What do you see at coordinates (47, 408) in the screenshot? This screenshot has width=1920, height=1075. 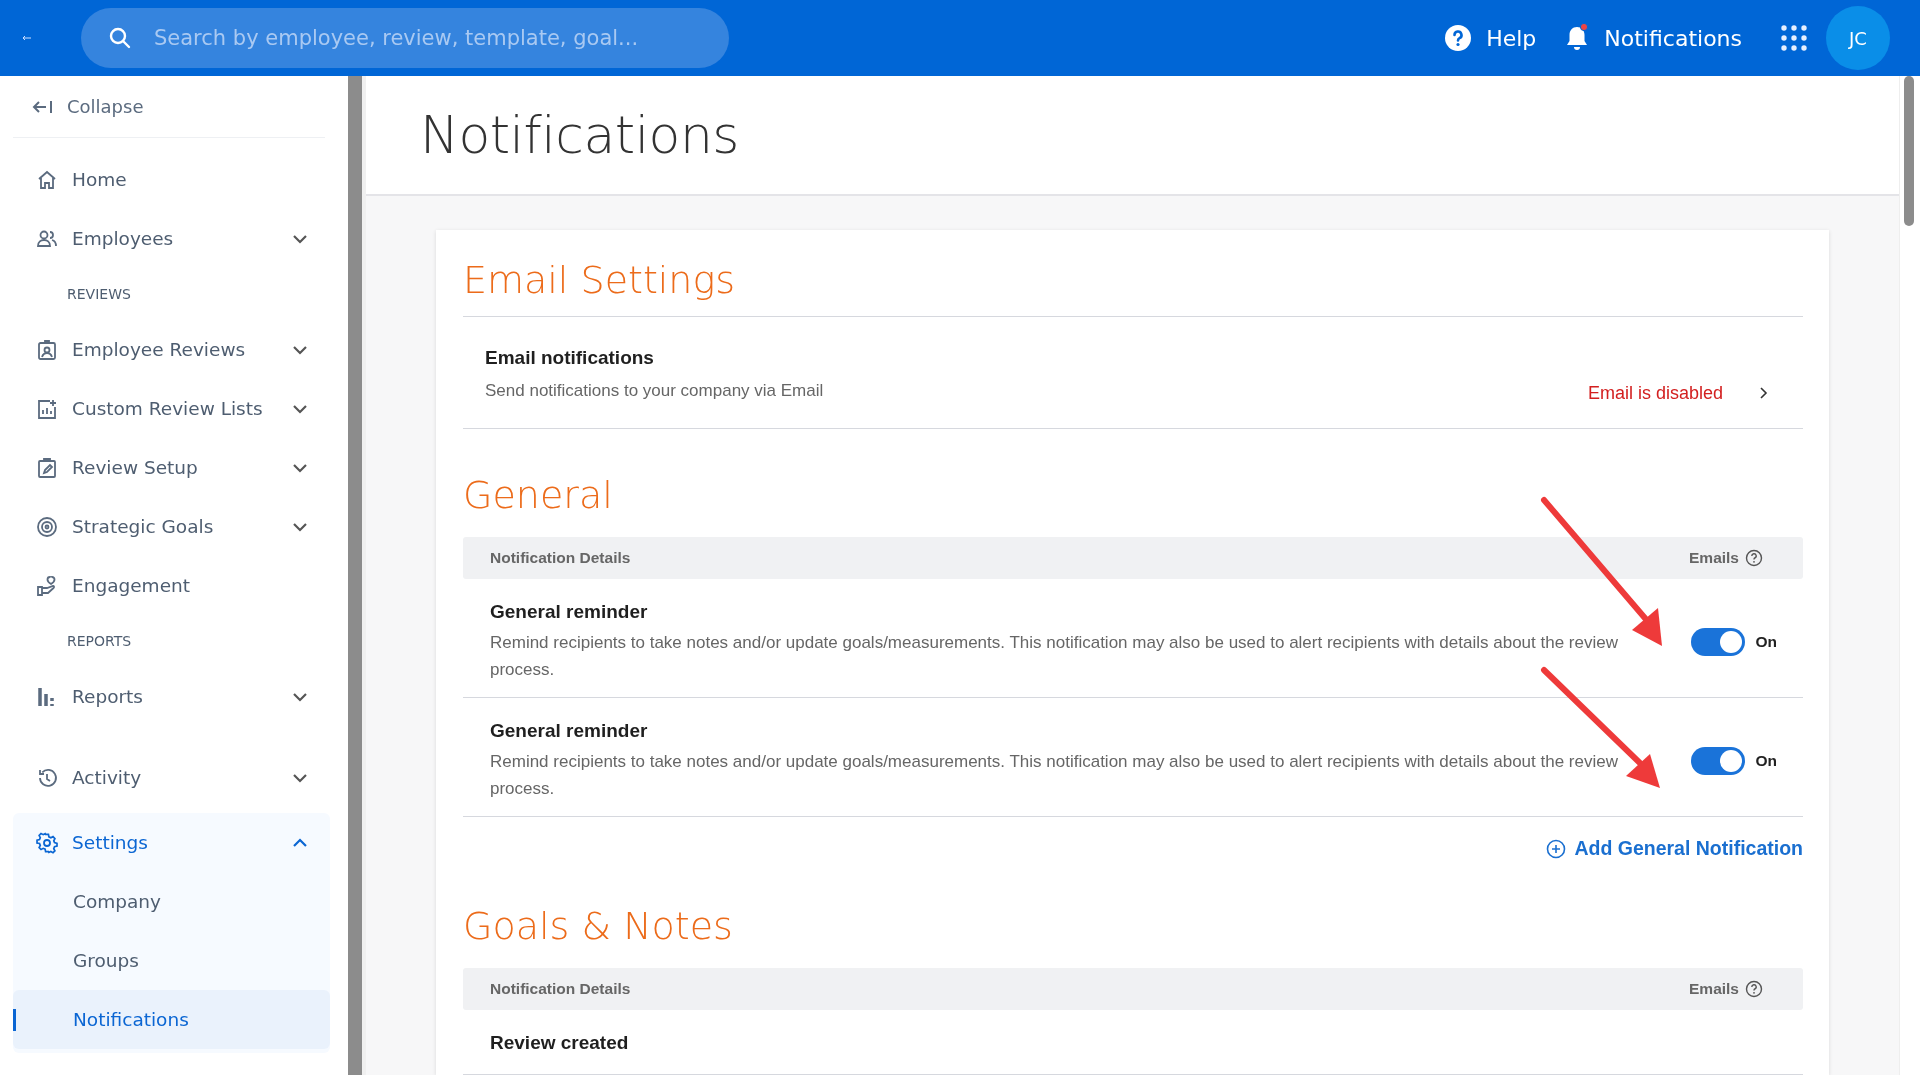 I see `chart-icon` at bounding box center [47, 408].